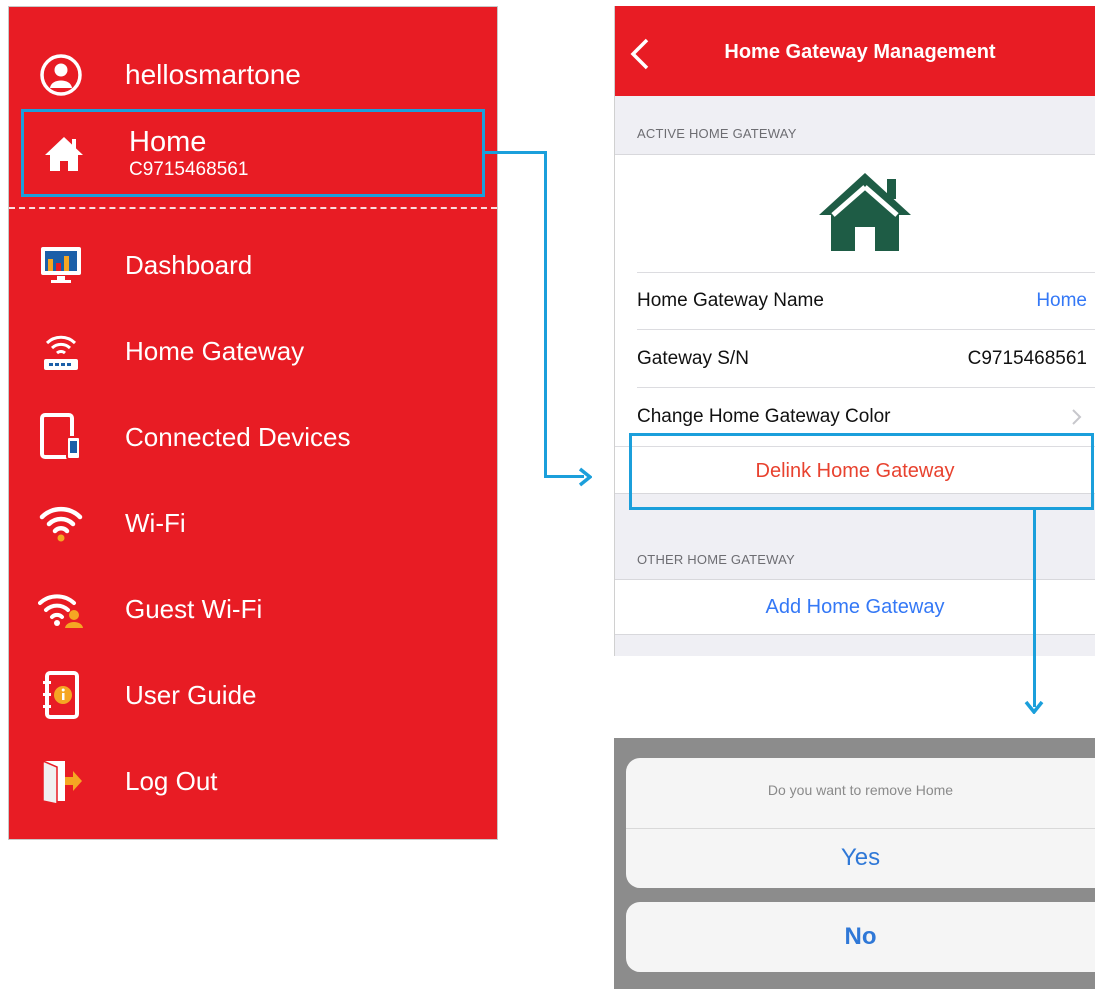  I want to click on menu-item-dashboard: Dashboard, so click(144, 265).